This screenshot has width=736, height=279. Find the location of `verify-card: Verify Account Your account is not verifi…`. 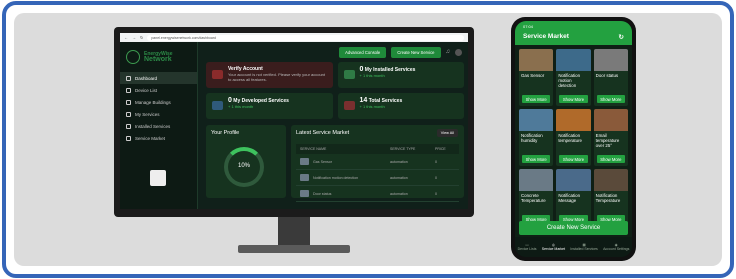

verify-card: Verify Account Your account is not verifi… is located at coordinates (269, 75).